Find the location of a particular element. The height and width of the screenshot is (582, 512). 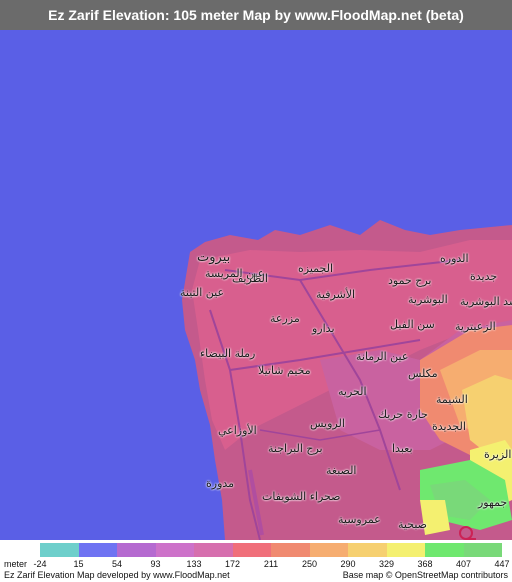

place-label: الظريف is located at coordinates (250, 278).